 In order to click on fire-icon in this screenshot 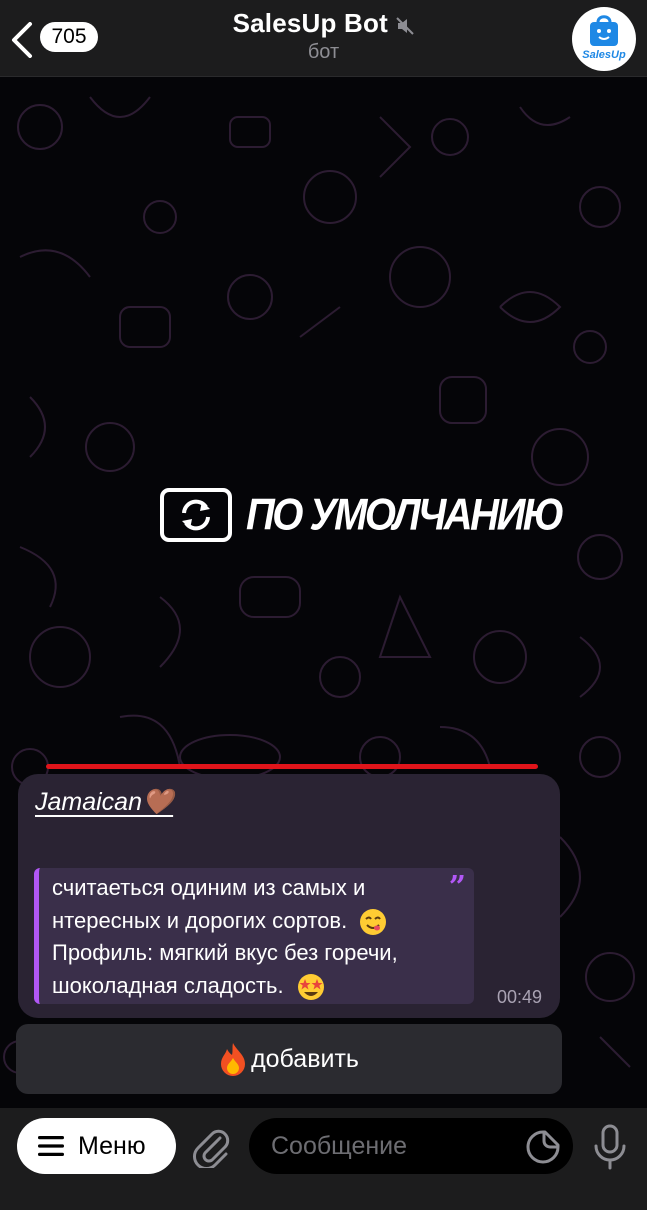, I will do `click(233, 1059)`.